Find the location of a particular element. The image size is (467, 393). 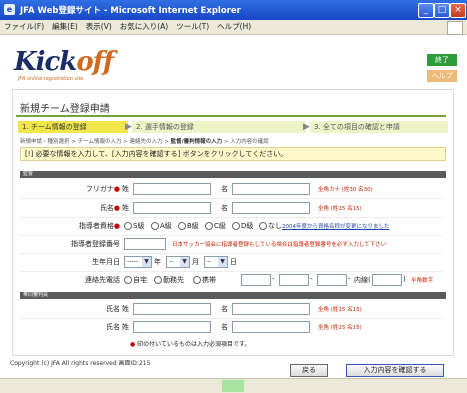

manager-furigana-sei-input is located at coordinates (172, 189).